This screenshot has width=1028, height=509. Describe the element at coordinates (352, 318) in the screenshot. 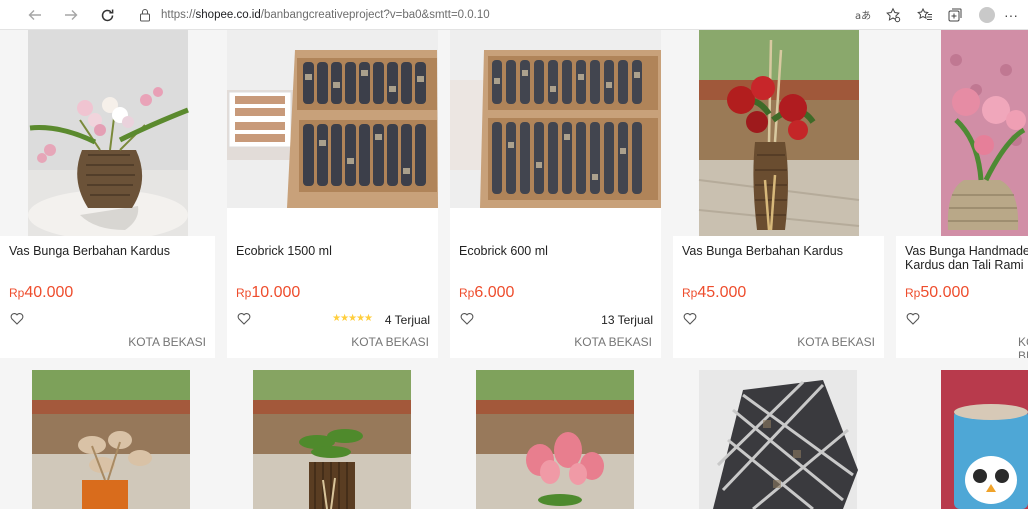

I see `rating-stars: ★★★★★` at that location.